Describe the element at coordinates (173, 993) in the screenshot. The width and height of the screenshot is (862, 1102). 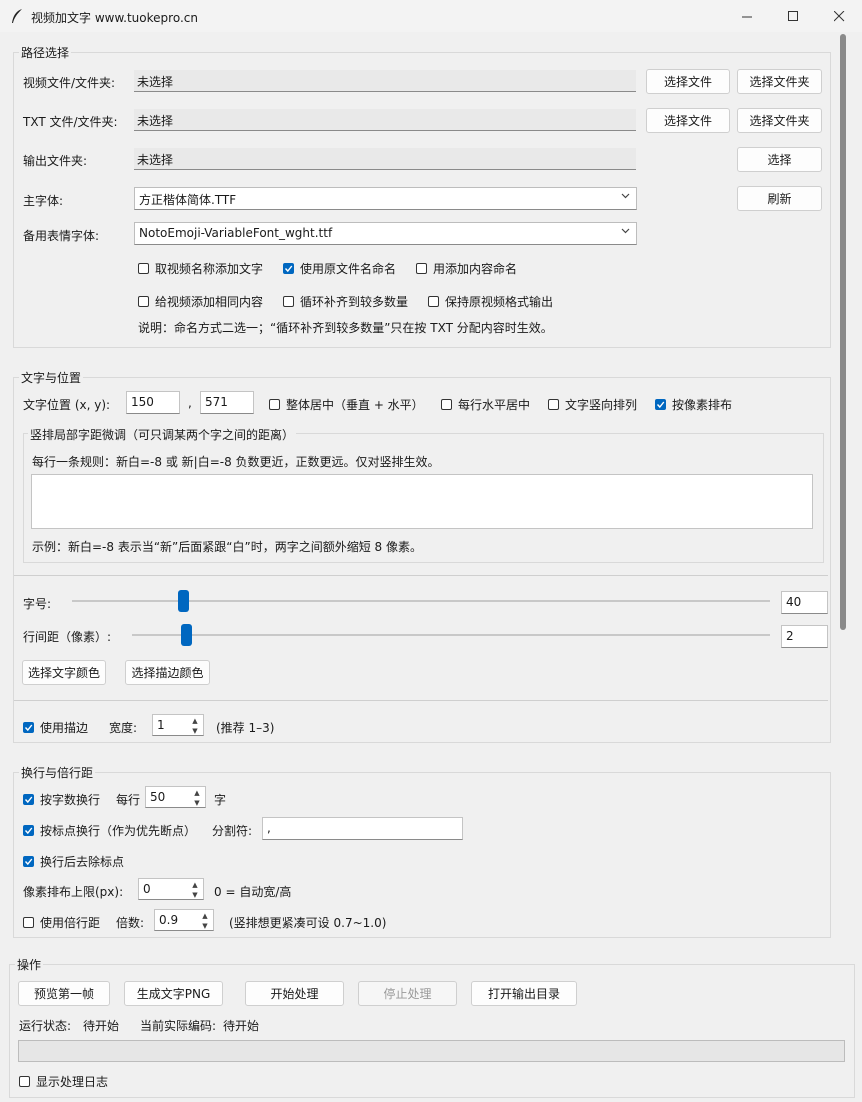
I see `generate-png-button: 生成文字PNG` at that location.